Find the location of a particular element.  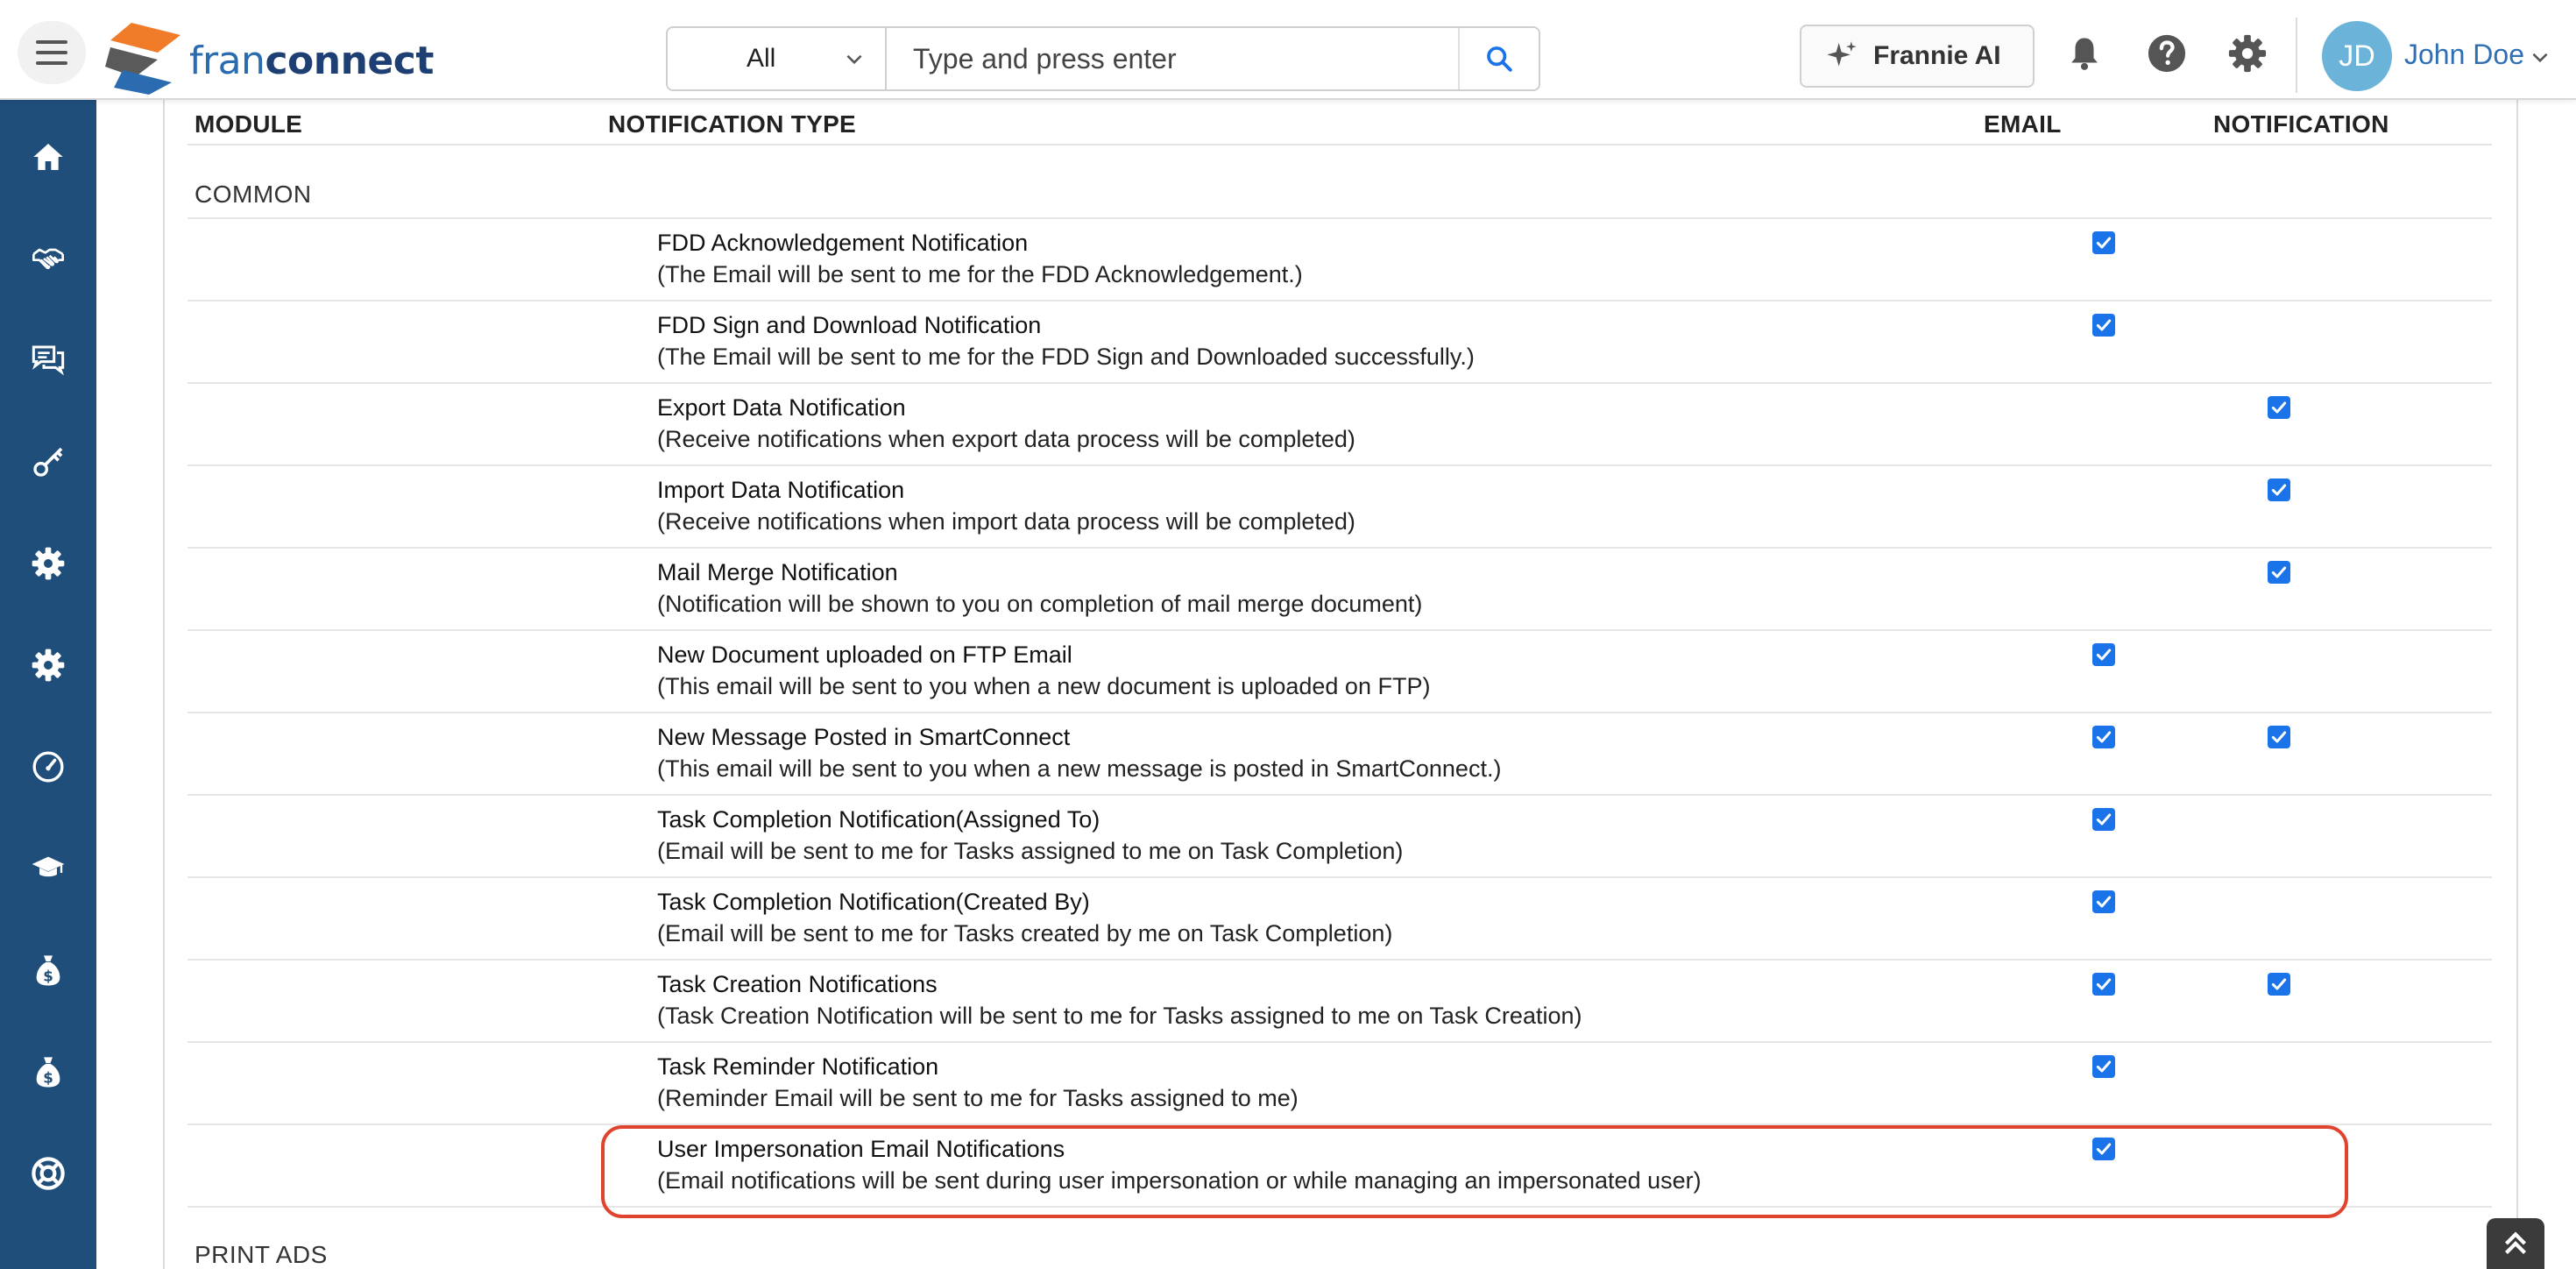

sidebar-item-training is located at coordinates (48, 868).